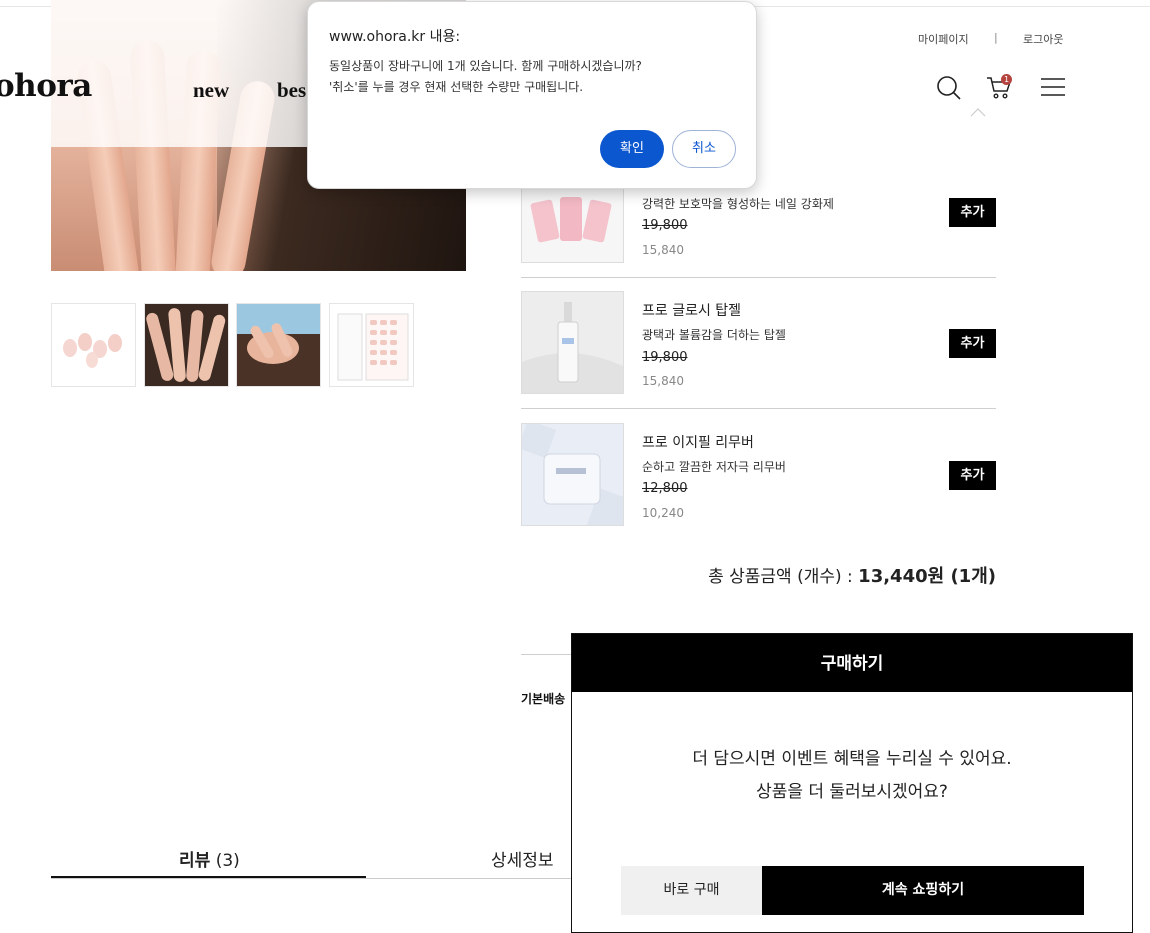  I want to click on tab-review-count: (3), so click(227, 861).